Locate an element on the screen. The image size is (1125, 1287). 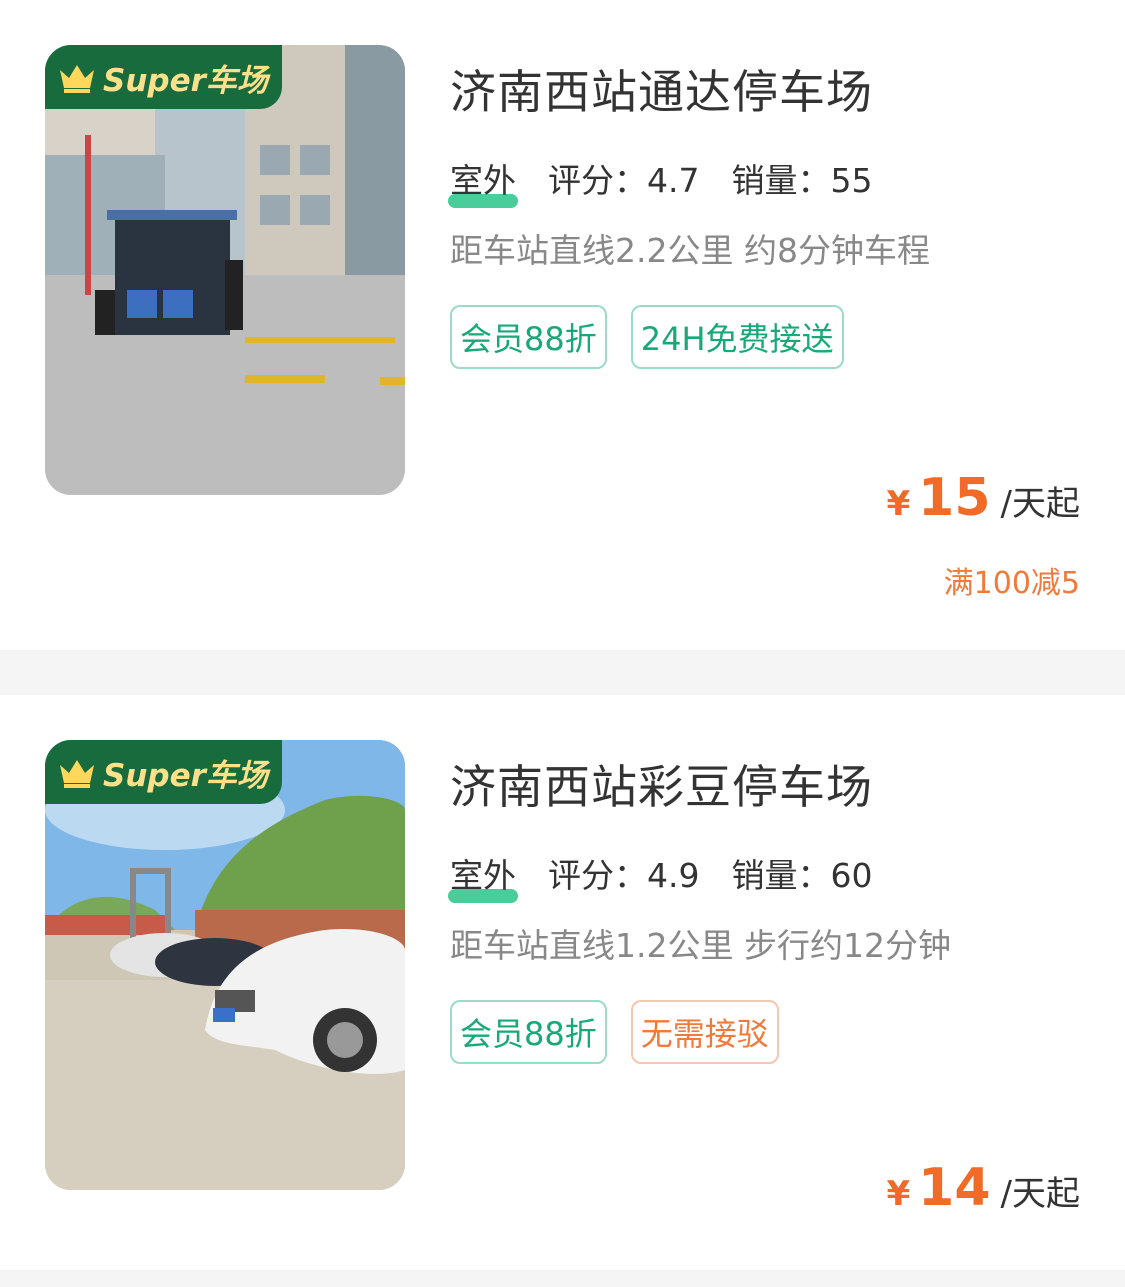
lot-meta: 室外 评分：4.7 销量：55 is located at coordinates (660, 181).